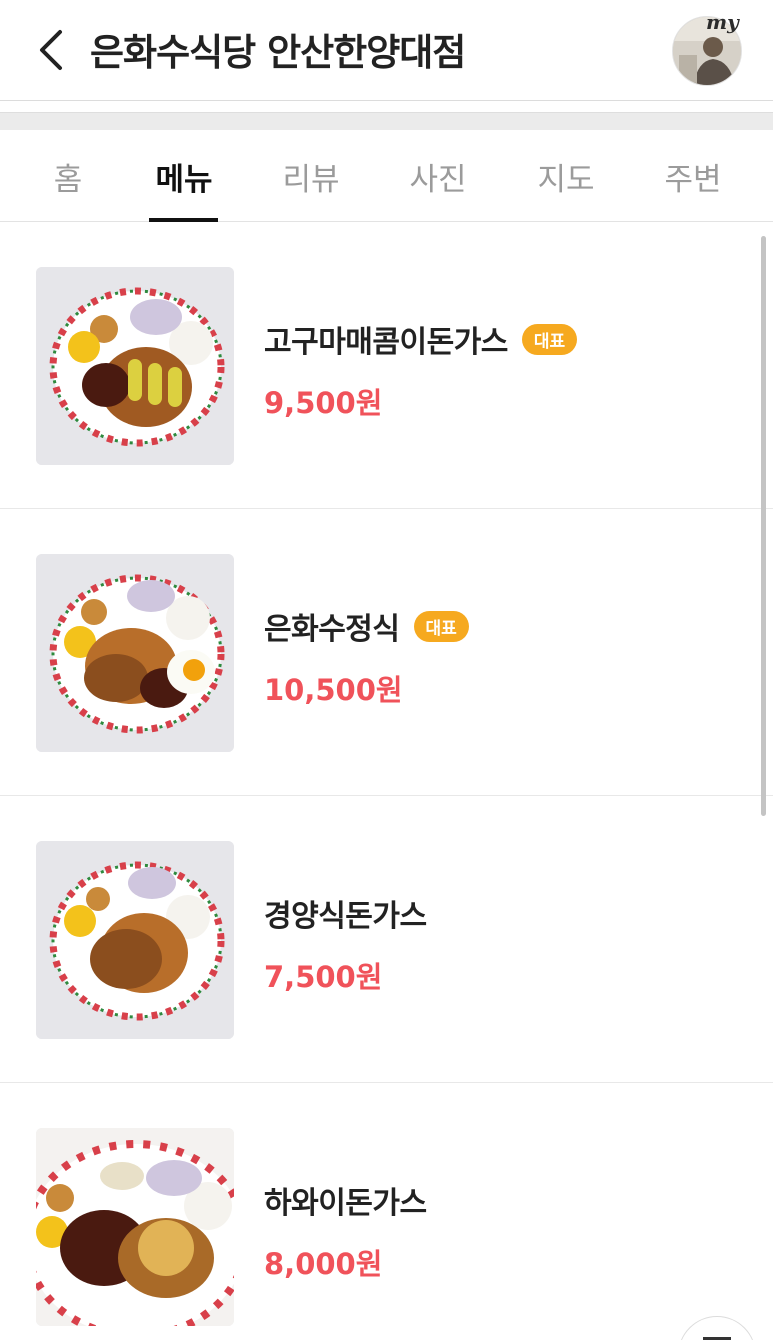 The image size is (773, 1340). Describe the element at coordinates (345, 916) in the screenshot. I see `menu-item-name: 경양식돈가스` at that location.